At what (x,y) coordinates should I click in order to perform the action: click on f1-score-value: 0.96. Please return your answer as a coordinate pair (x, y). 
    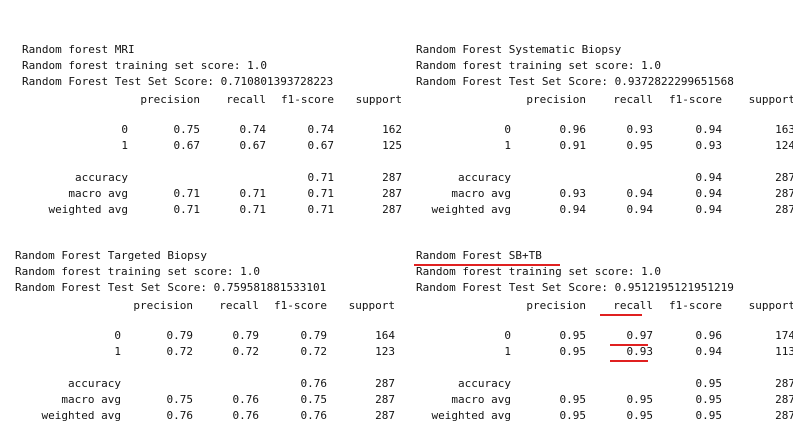
    Looking at the image, I should click on (709, 335).